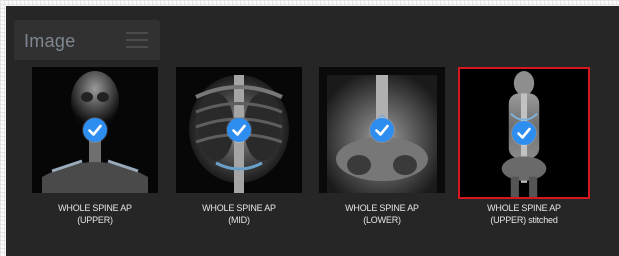 The width and height of the screenshot is (619, 256). I want to click on thumbnail-card-upper: WHOLE SPINE AP (UPPER), so click(95, 145).